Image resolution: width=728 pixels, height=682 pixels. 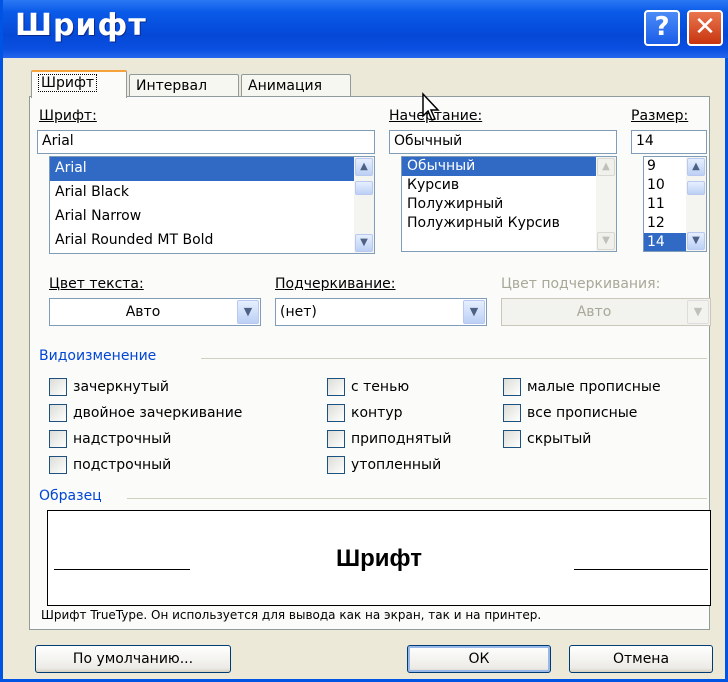 What do you see at coordinates (155, 312) in the screenshot?
I see `color-dropdown: Авто ▼` at bounding box center [155, 312].